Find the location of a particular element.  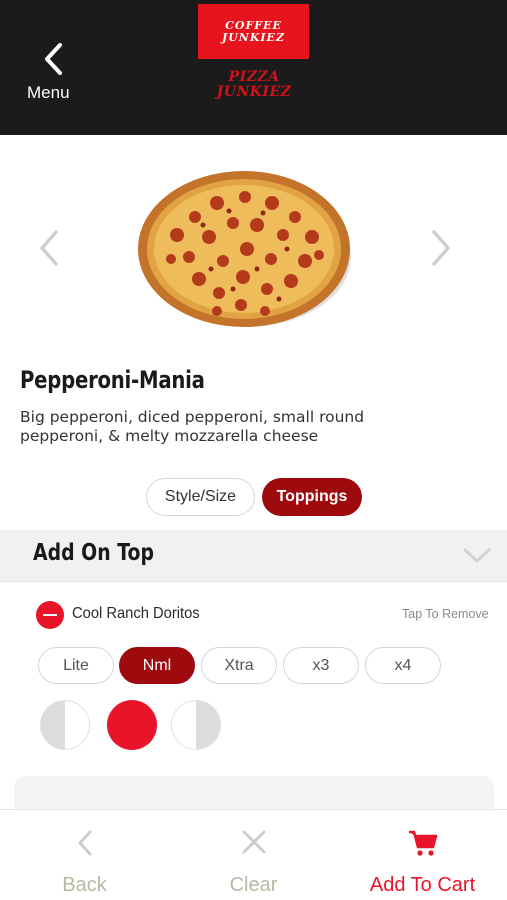

back-label: Back is located at coordinates (84, 885).